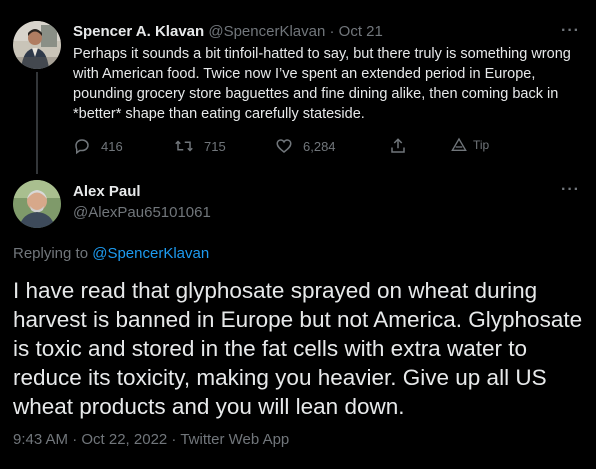 The image size is (596, 469). What do you see at coordinates (112, 146) in the screenshot?
I see `reply-count: 416` at bounding box center [112, 146].